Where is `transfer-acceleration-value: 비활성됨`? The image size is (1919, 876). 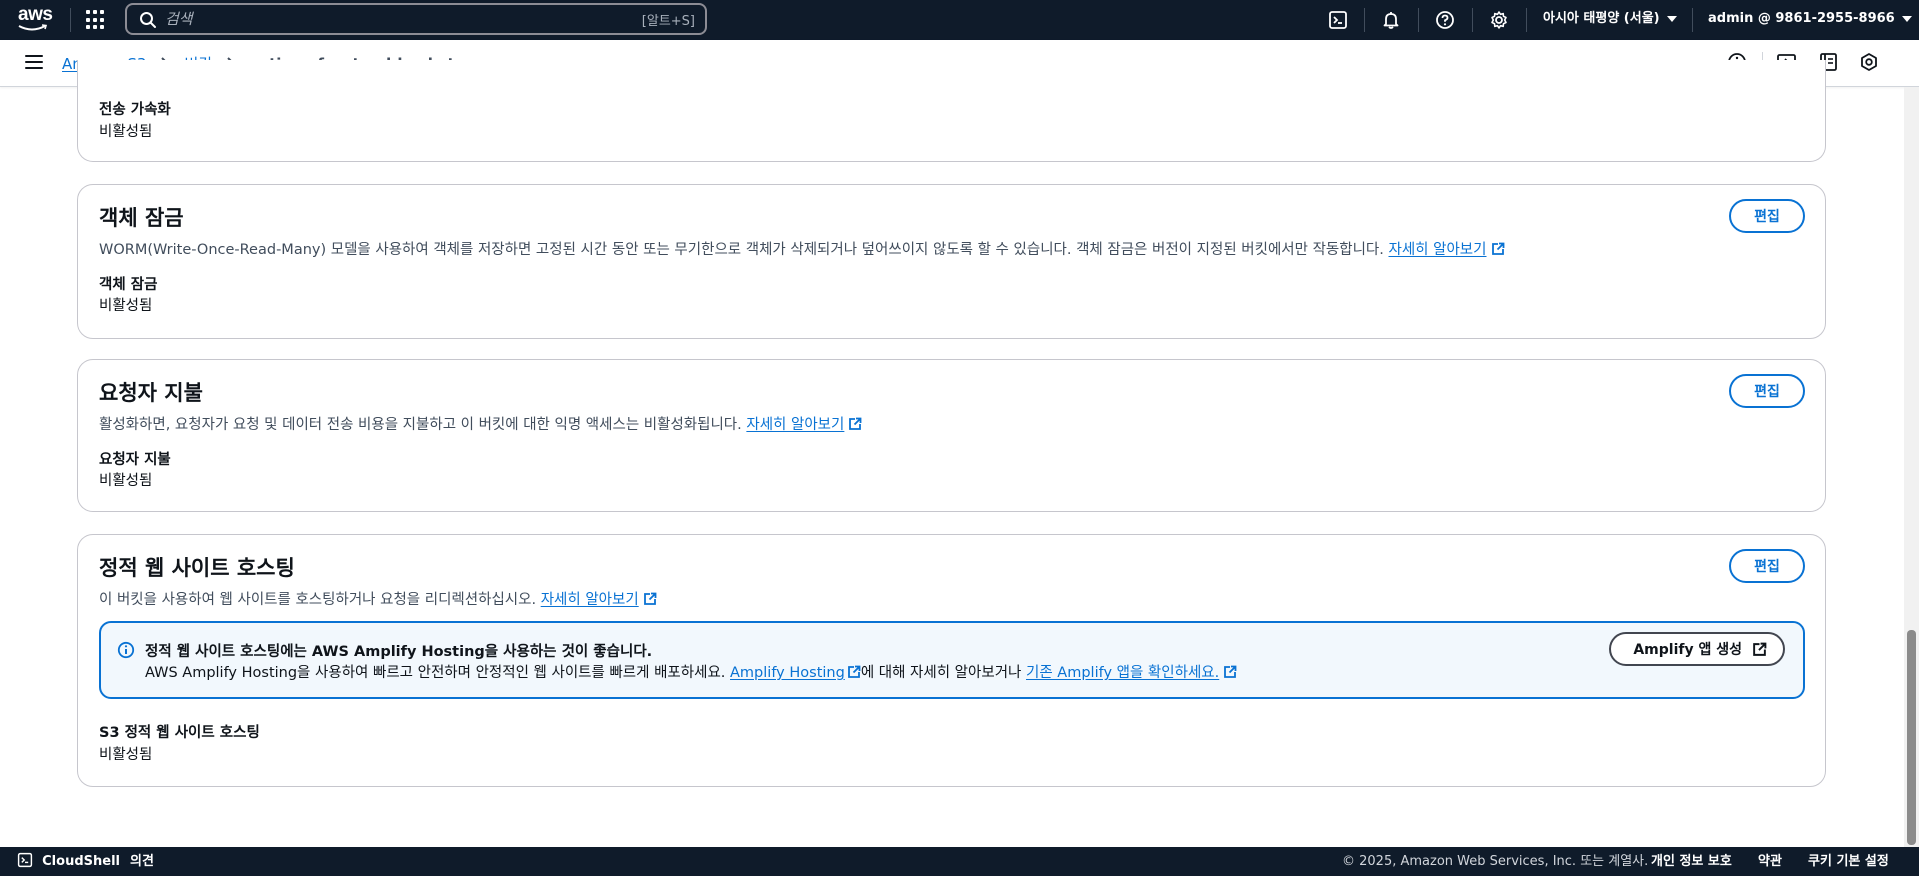 transfer-acceleration-value: 비활성됨 is located at coordinates (126, 132).